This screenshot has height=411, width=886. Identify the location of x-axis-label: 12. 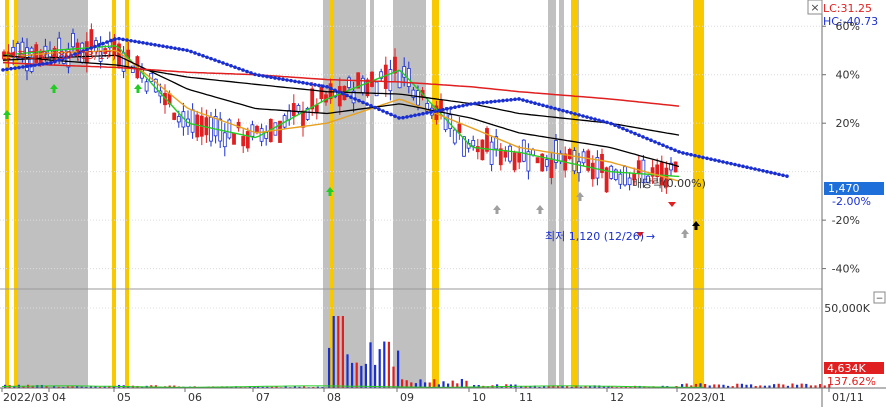
(617, 397).